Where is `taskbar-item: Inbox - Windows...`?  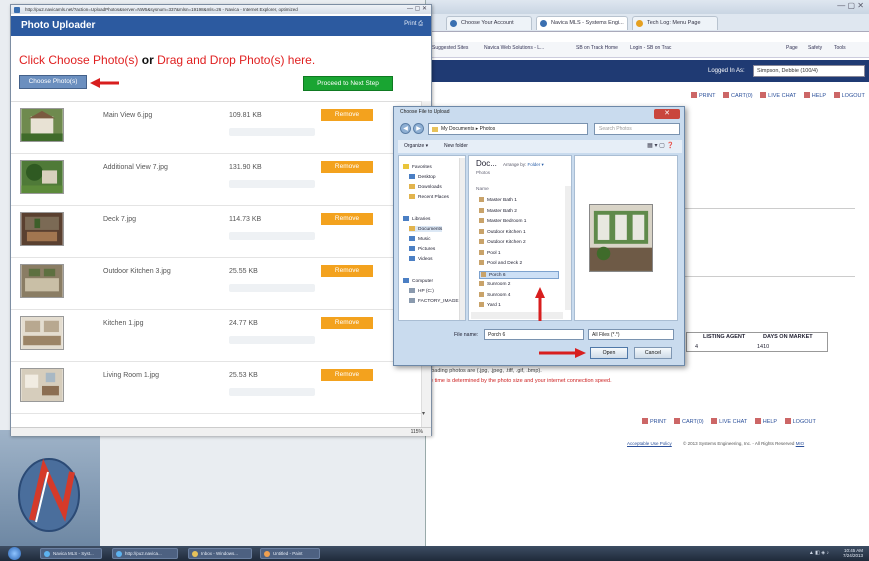
taskbar-item: Inbox - Windows... is located at coordinates (220, 553).